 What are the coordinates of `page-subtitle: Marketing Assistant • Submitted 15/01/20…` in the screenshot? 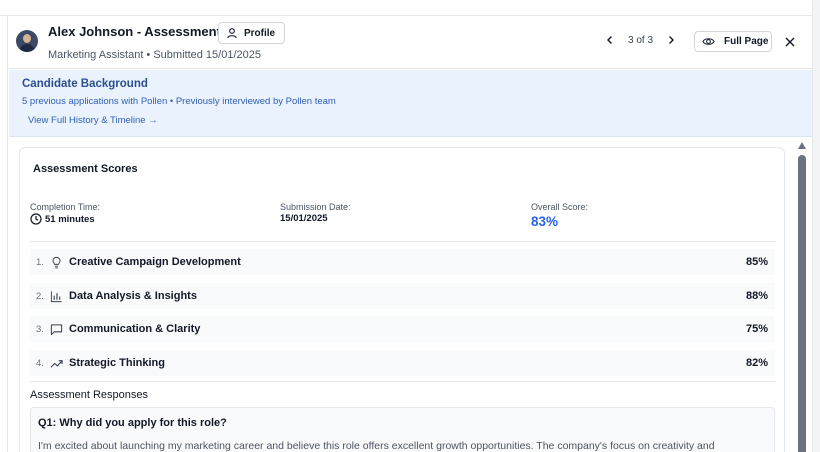 It's located at (154, 55).